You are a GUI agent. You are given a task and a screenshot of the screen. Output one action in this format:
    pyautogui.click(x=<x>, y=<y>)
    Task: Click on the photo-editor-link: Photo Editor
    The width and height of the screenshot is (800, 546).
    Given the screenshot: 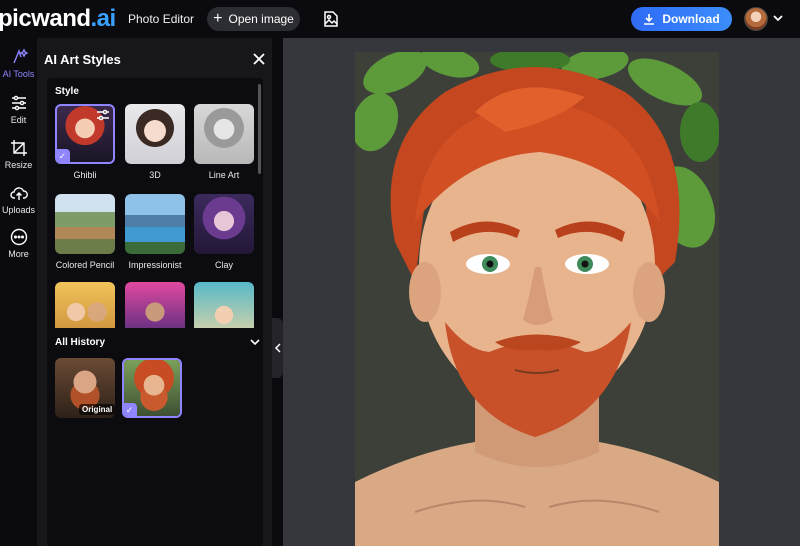 What is the action you would take?
    pyautogui.click(x=161, y=19)
    